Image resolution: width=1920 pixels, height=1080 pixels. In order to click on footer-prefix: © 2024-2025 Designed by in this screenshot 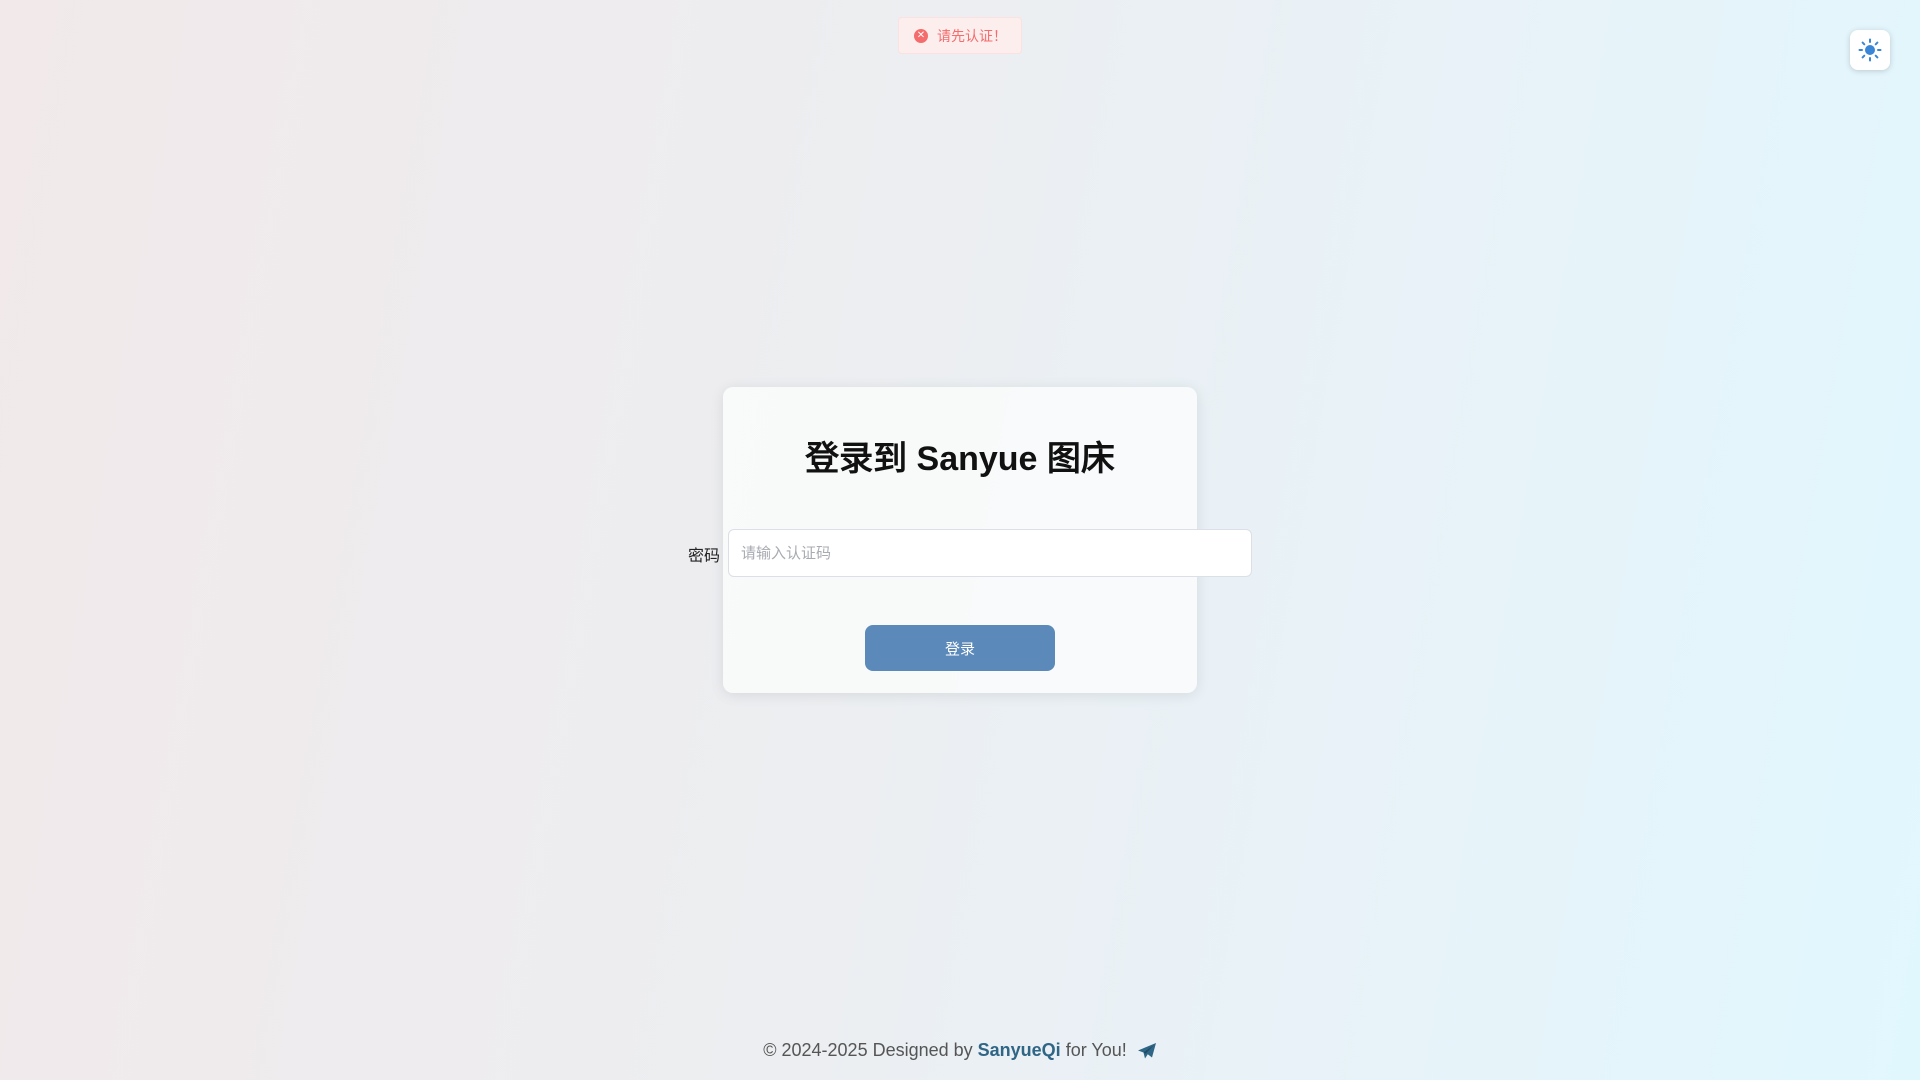, I will do `click(868, 1050)`.